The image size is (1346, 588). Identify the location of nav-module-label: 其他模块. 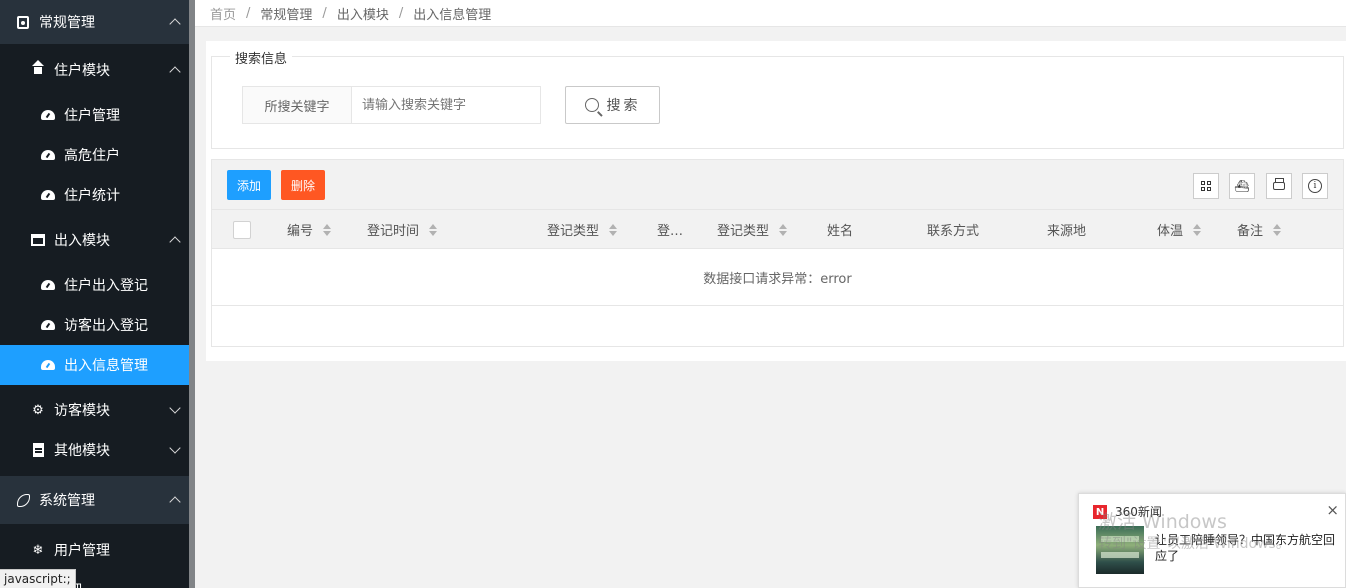
(82, 451).